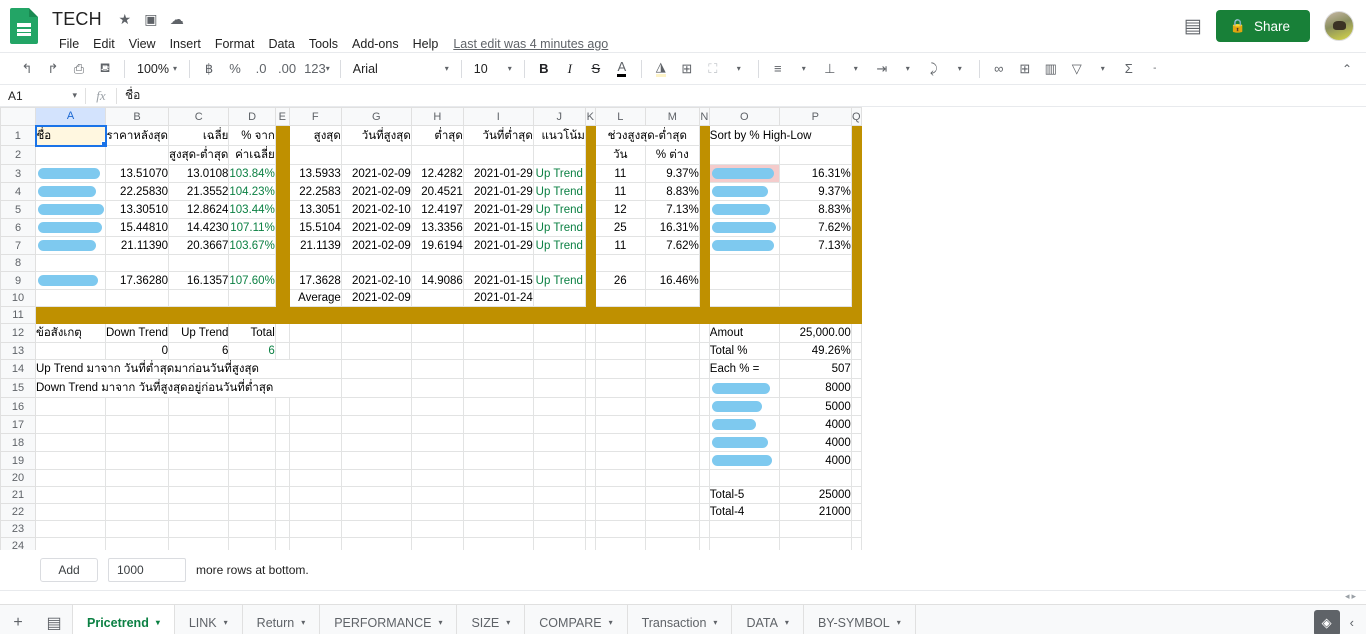  Describe the element at coordinates (18, 460) in the screenshot. I see `row-header-19: 19` at that location.